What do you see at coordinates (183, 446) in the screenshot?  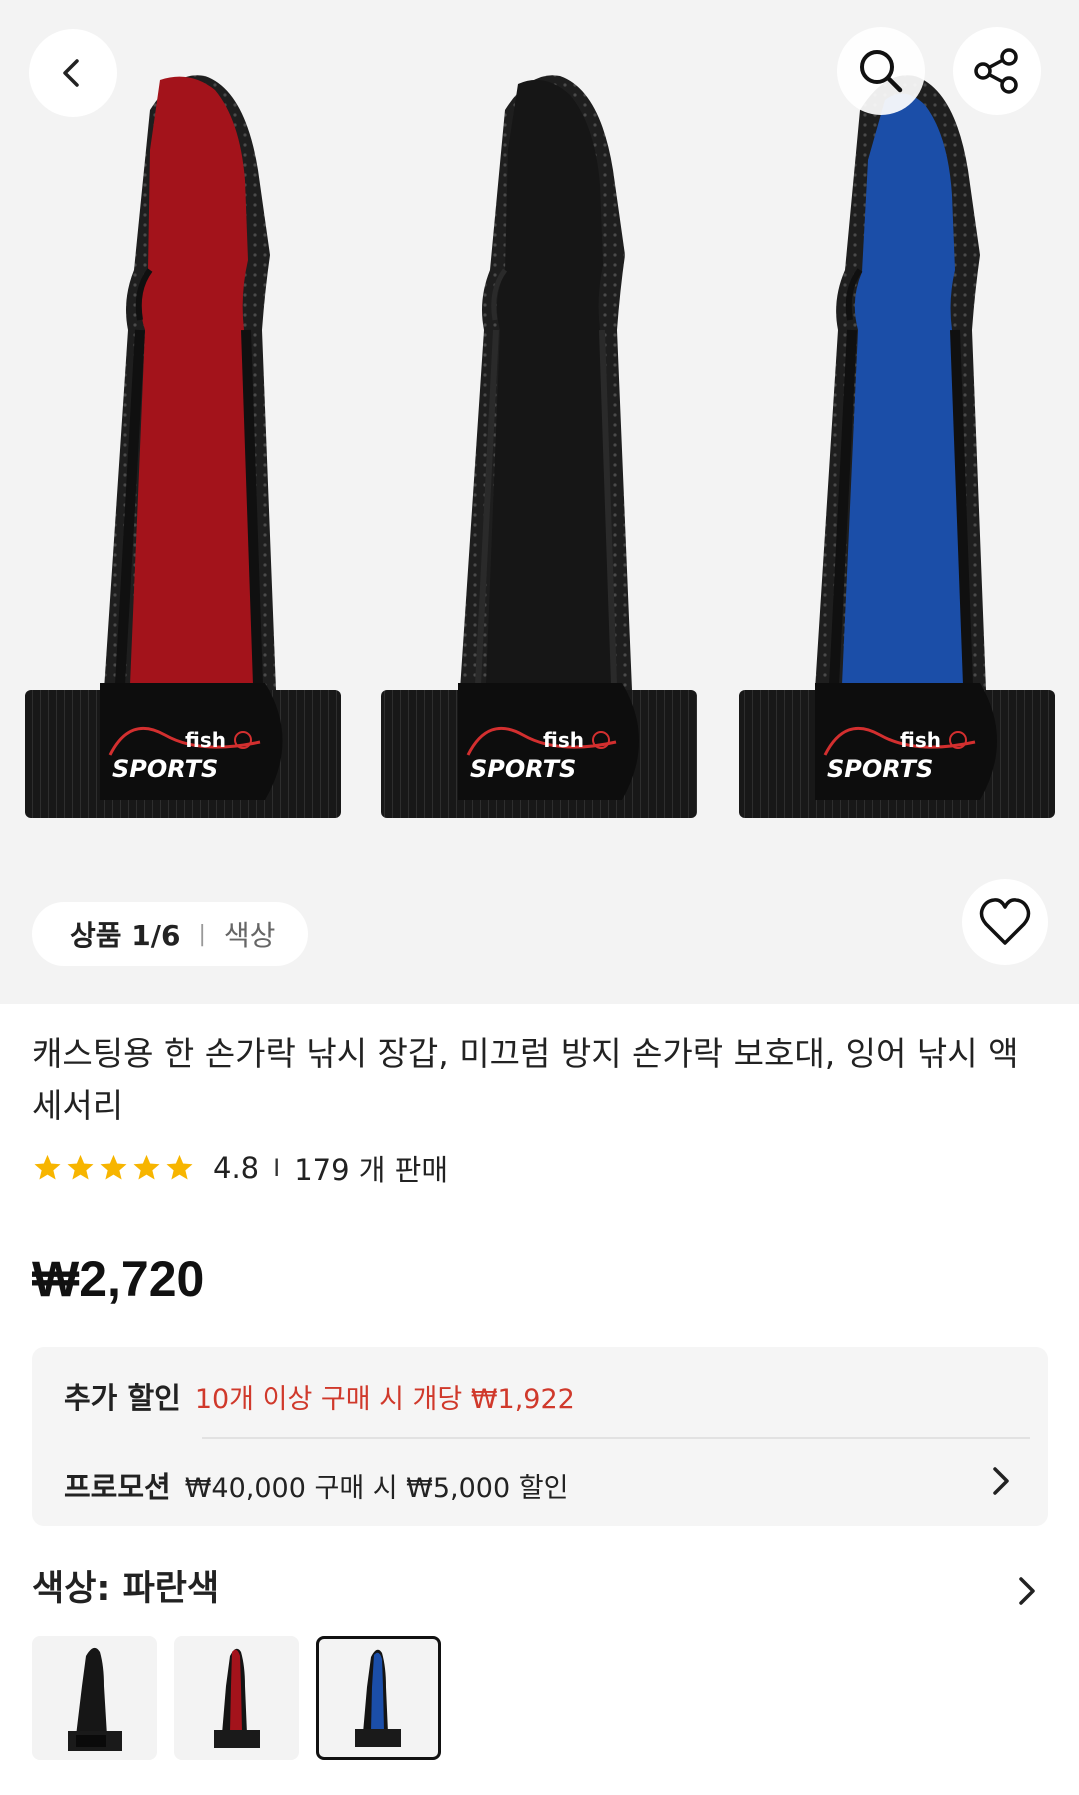 I see `red-finger-guard` at bounding box center [183, 446].